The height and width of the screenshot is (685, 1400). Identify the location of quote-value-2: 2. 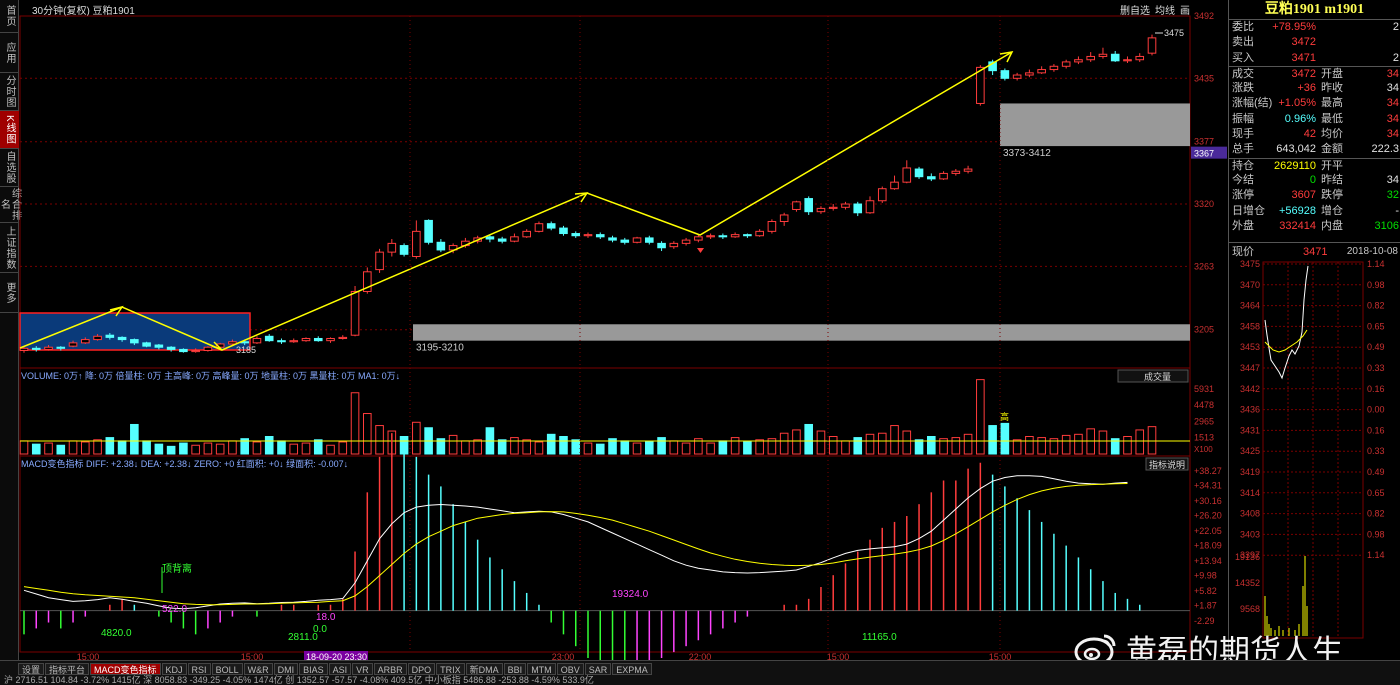
(1395, 27).